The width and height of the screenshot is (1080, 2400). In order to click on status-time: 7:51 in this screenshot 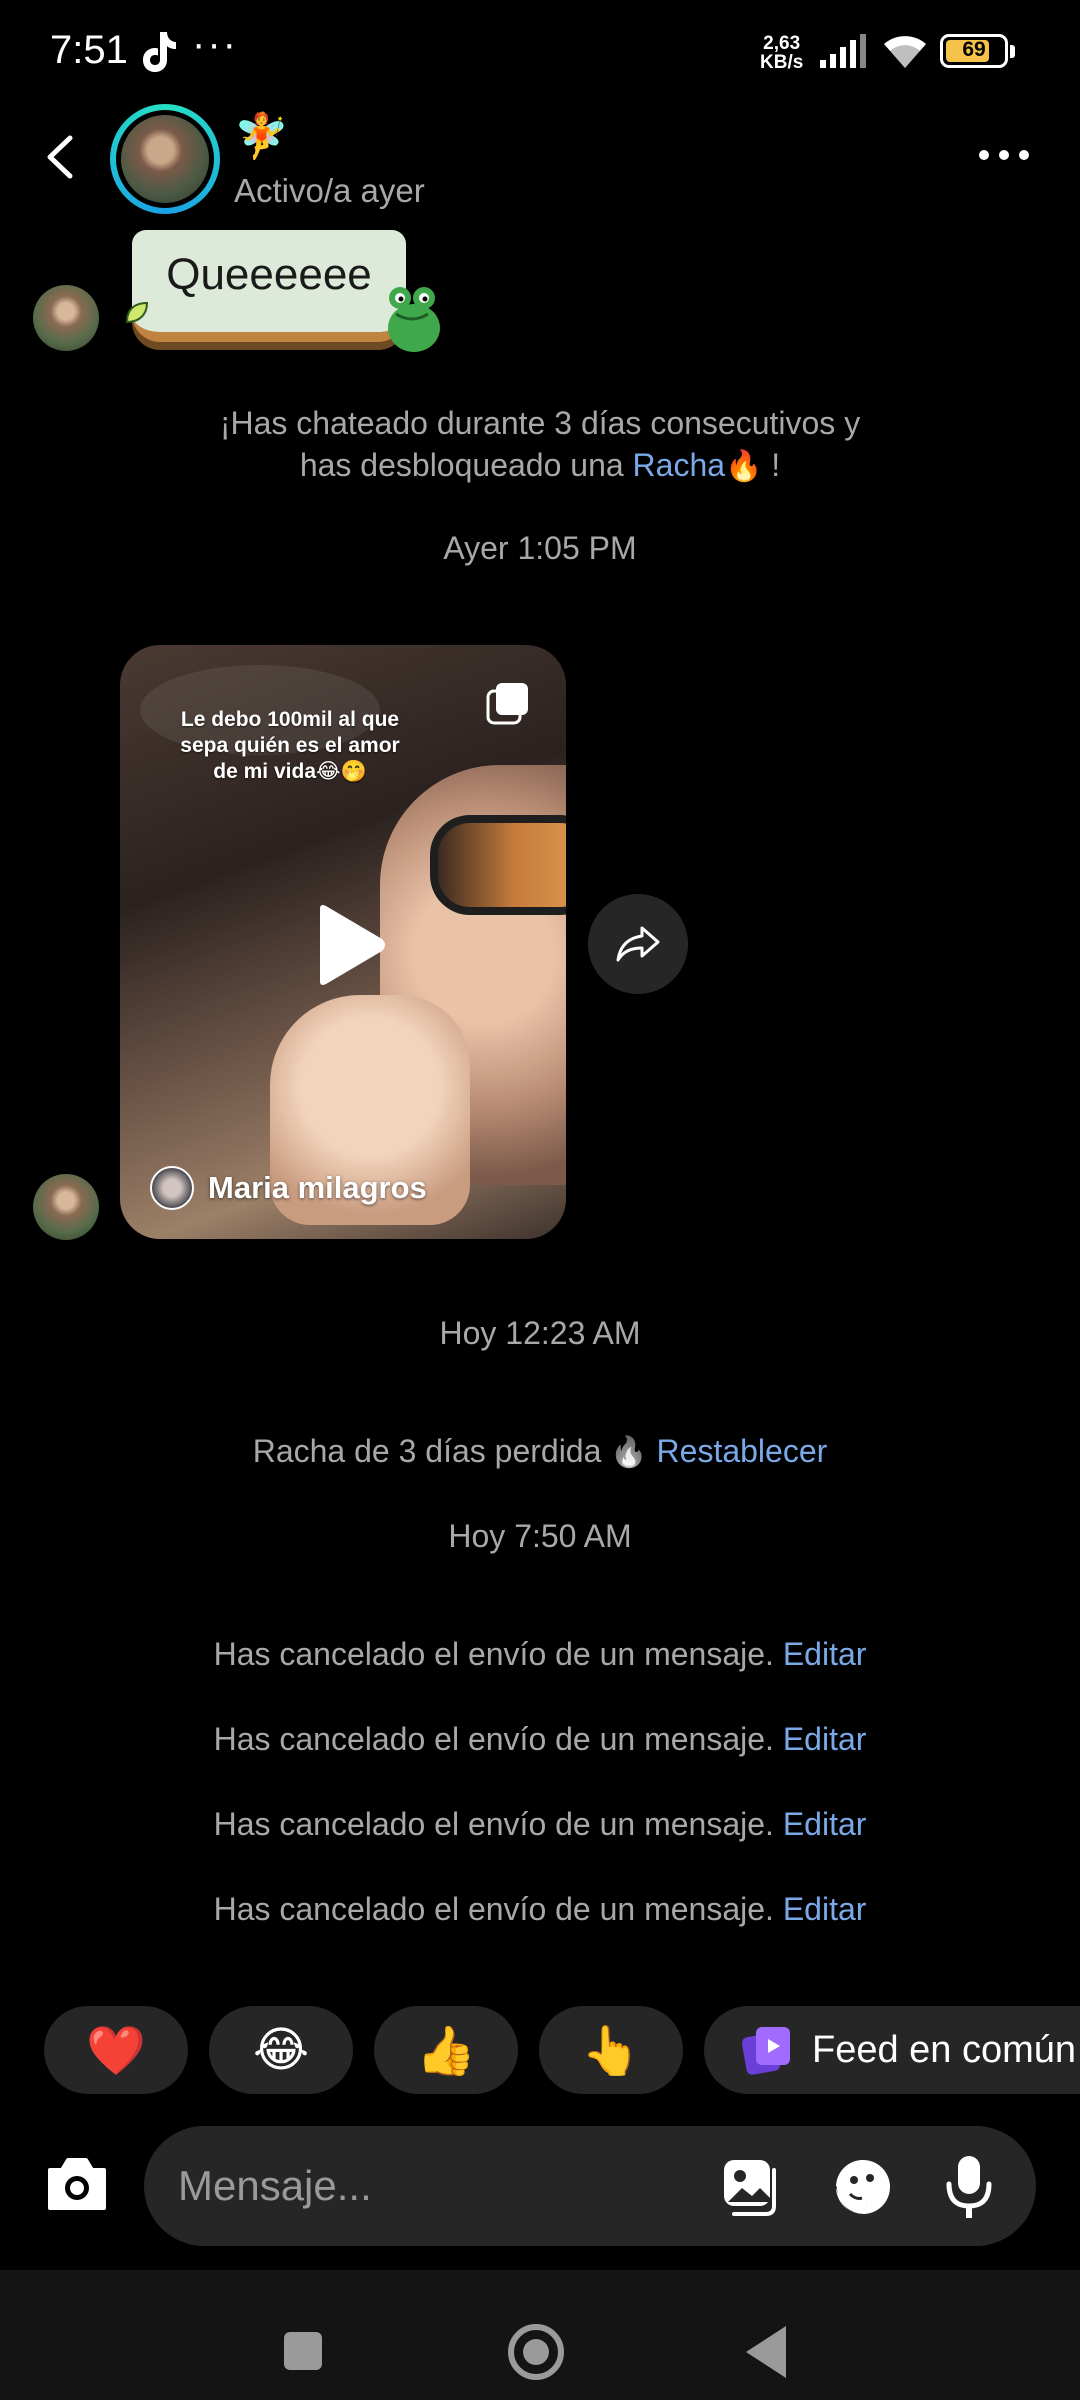, I will do `click(89, 50)`.